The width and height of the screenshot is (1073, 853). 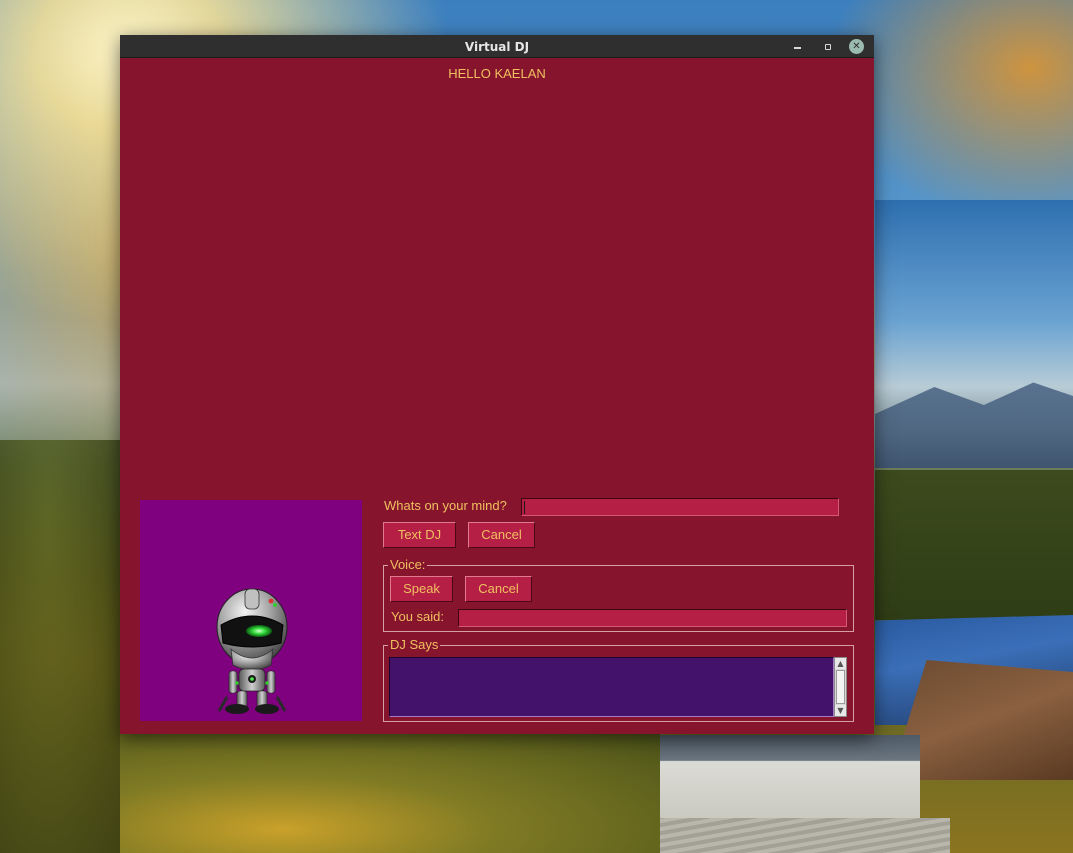 I want to click on wallpaper-gravel-garden, so click(x=785, y=835).